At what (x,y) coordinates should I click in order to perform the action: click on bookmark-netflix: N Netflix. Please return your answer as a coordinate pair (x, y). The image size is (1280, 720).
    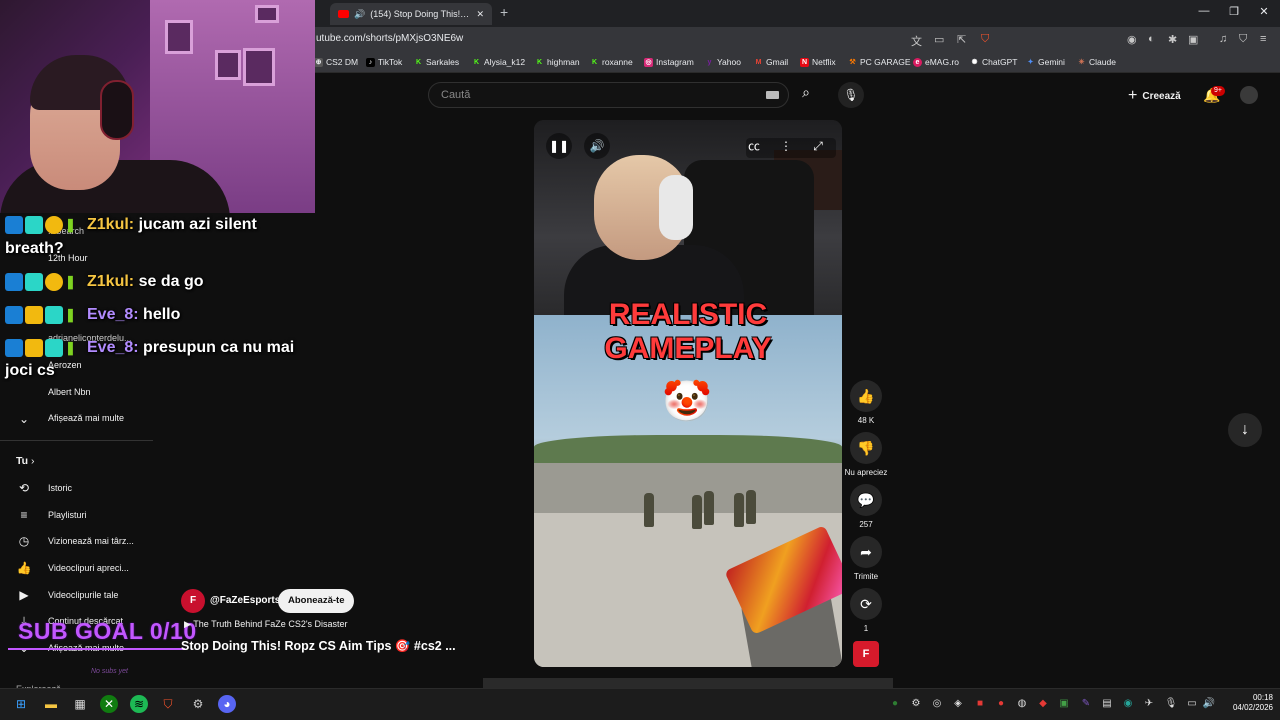
    Looking at the image, I should click on (818, 62).